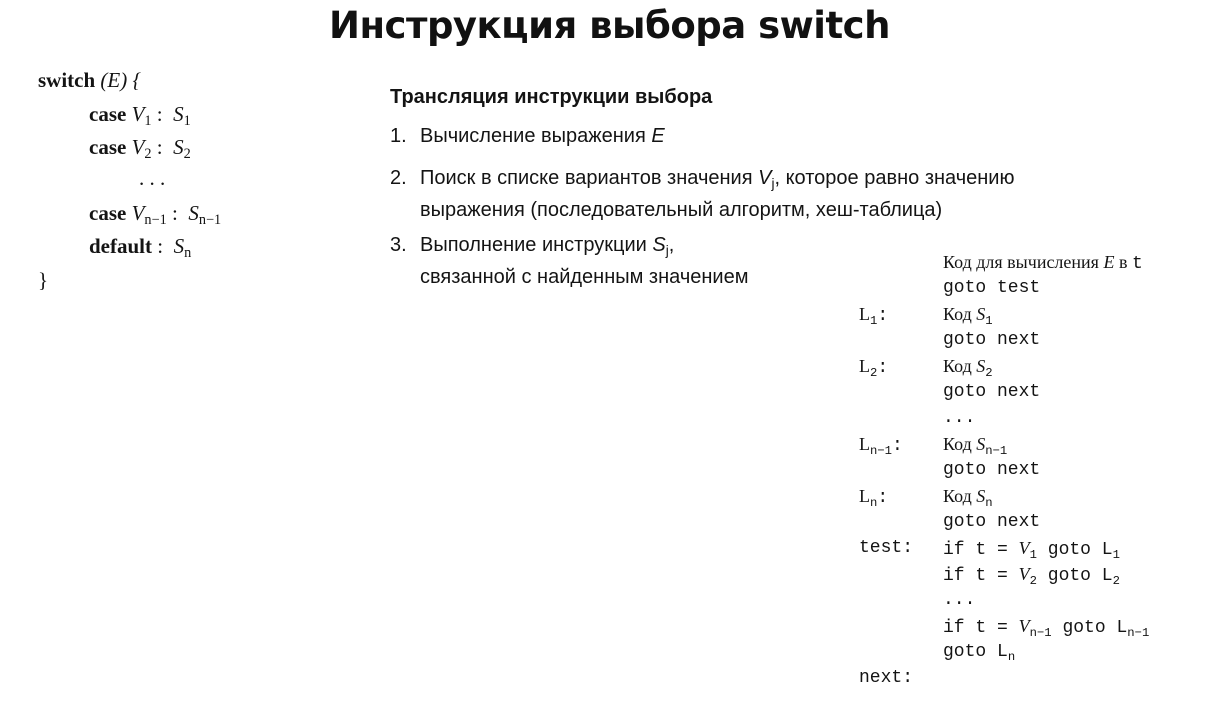 The image size is (1219, 703). What do you see at coordinates (886, 678) in the screenshot?
I see `code-label: next:` at bounding box center [886, 678].